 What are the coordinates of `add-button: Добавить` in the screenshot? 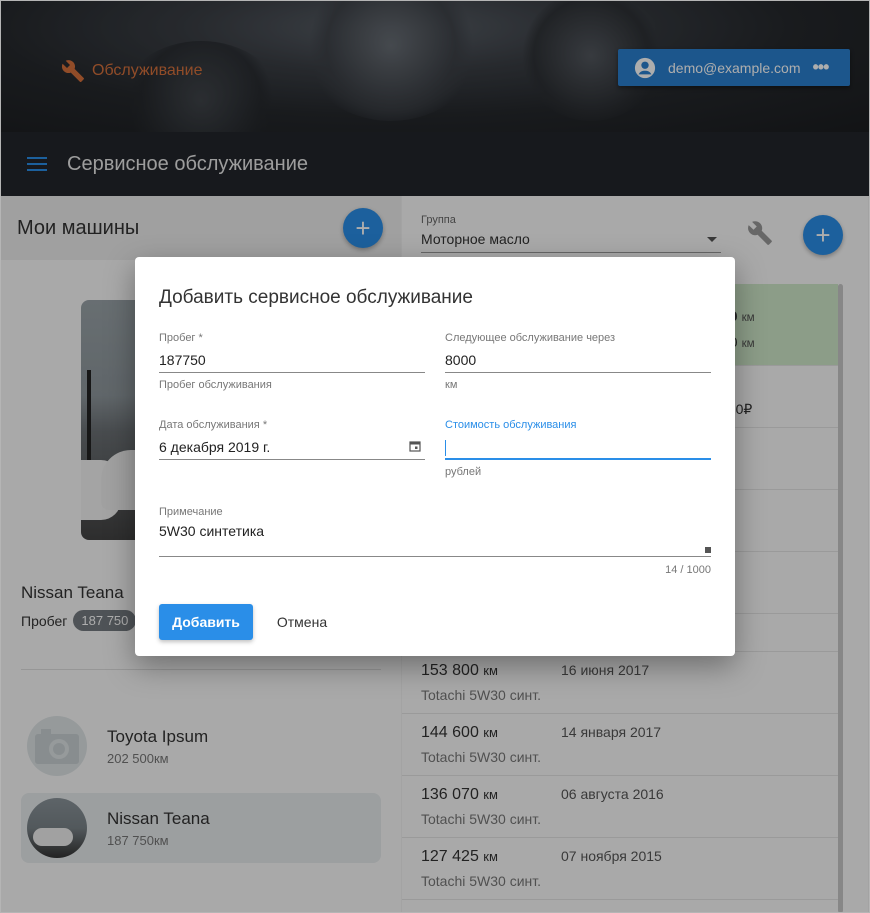 It's located at (206, 622).